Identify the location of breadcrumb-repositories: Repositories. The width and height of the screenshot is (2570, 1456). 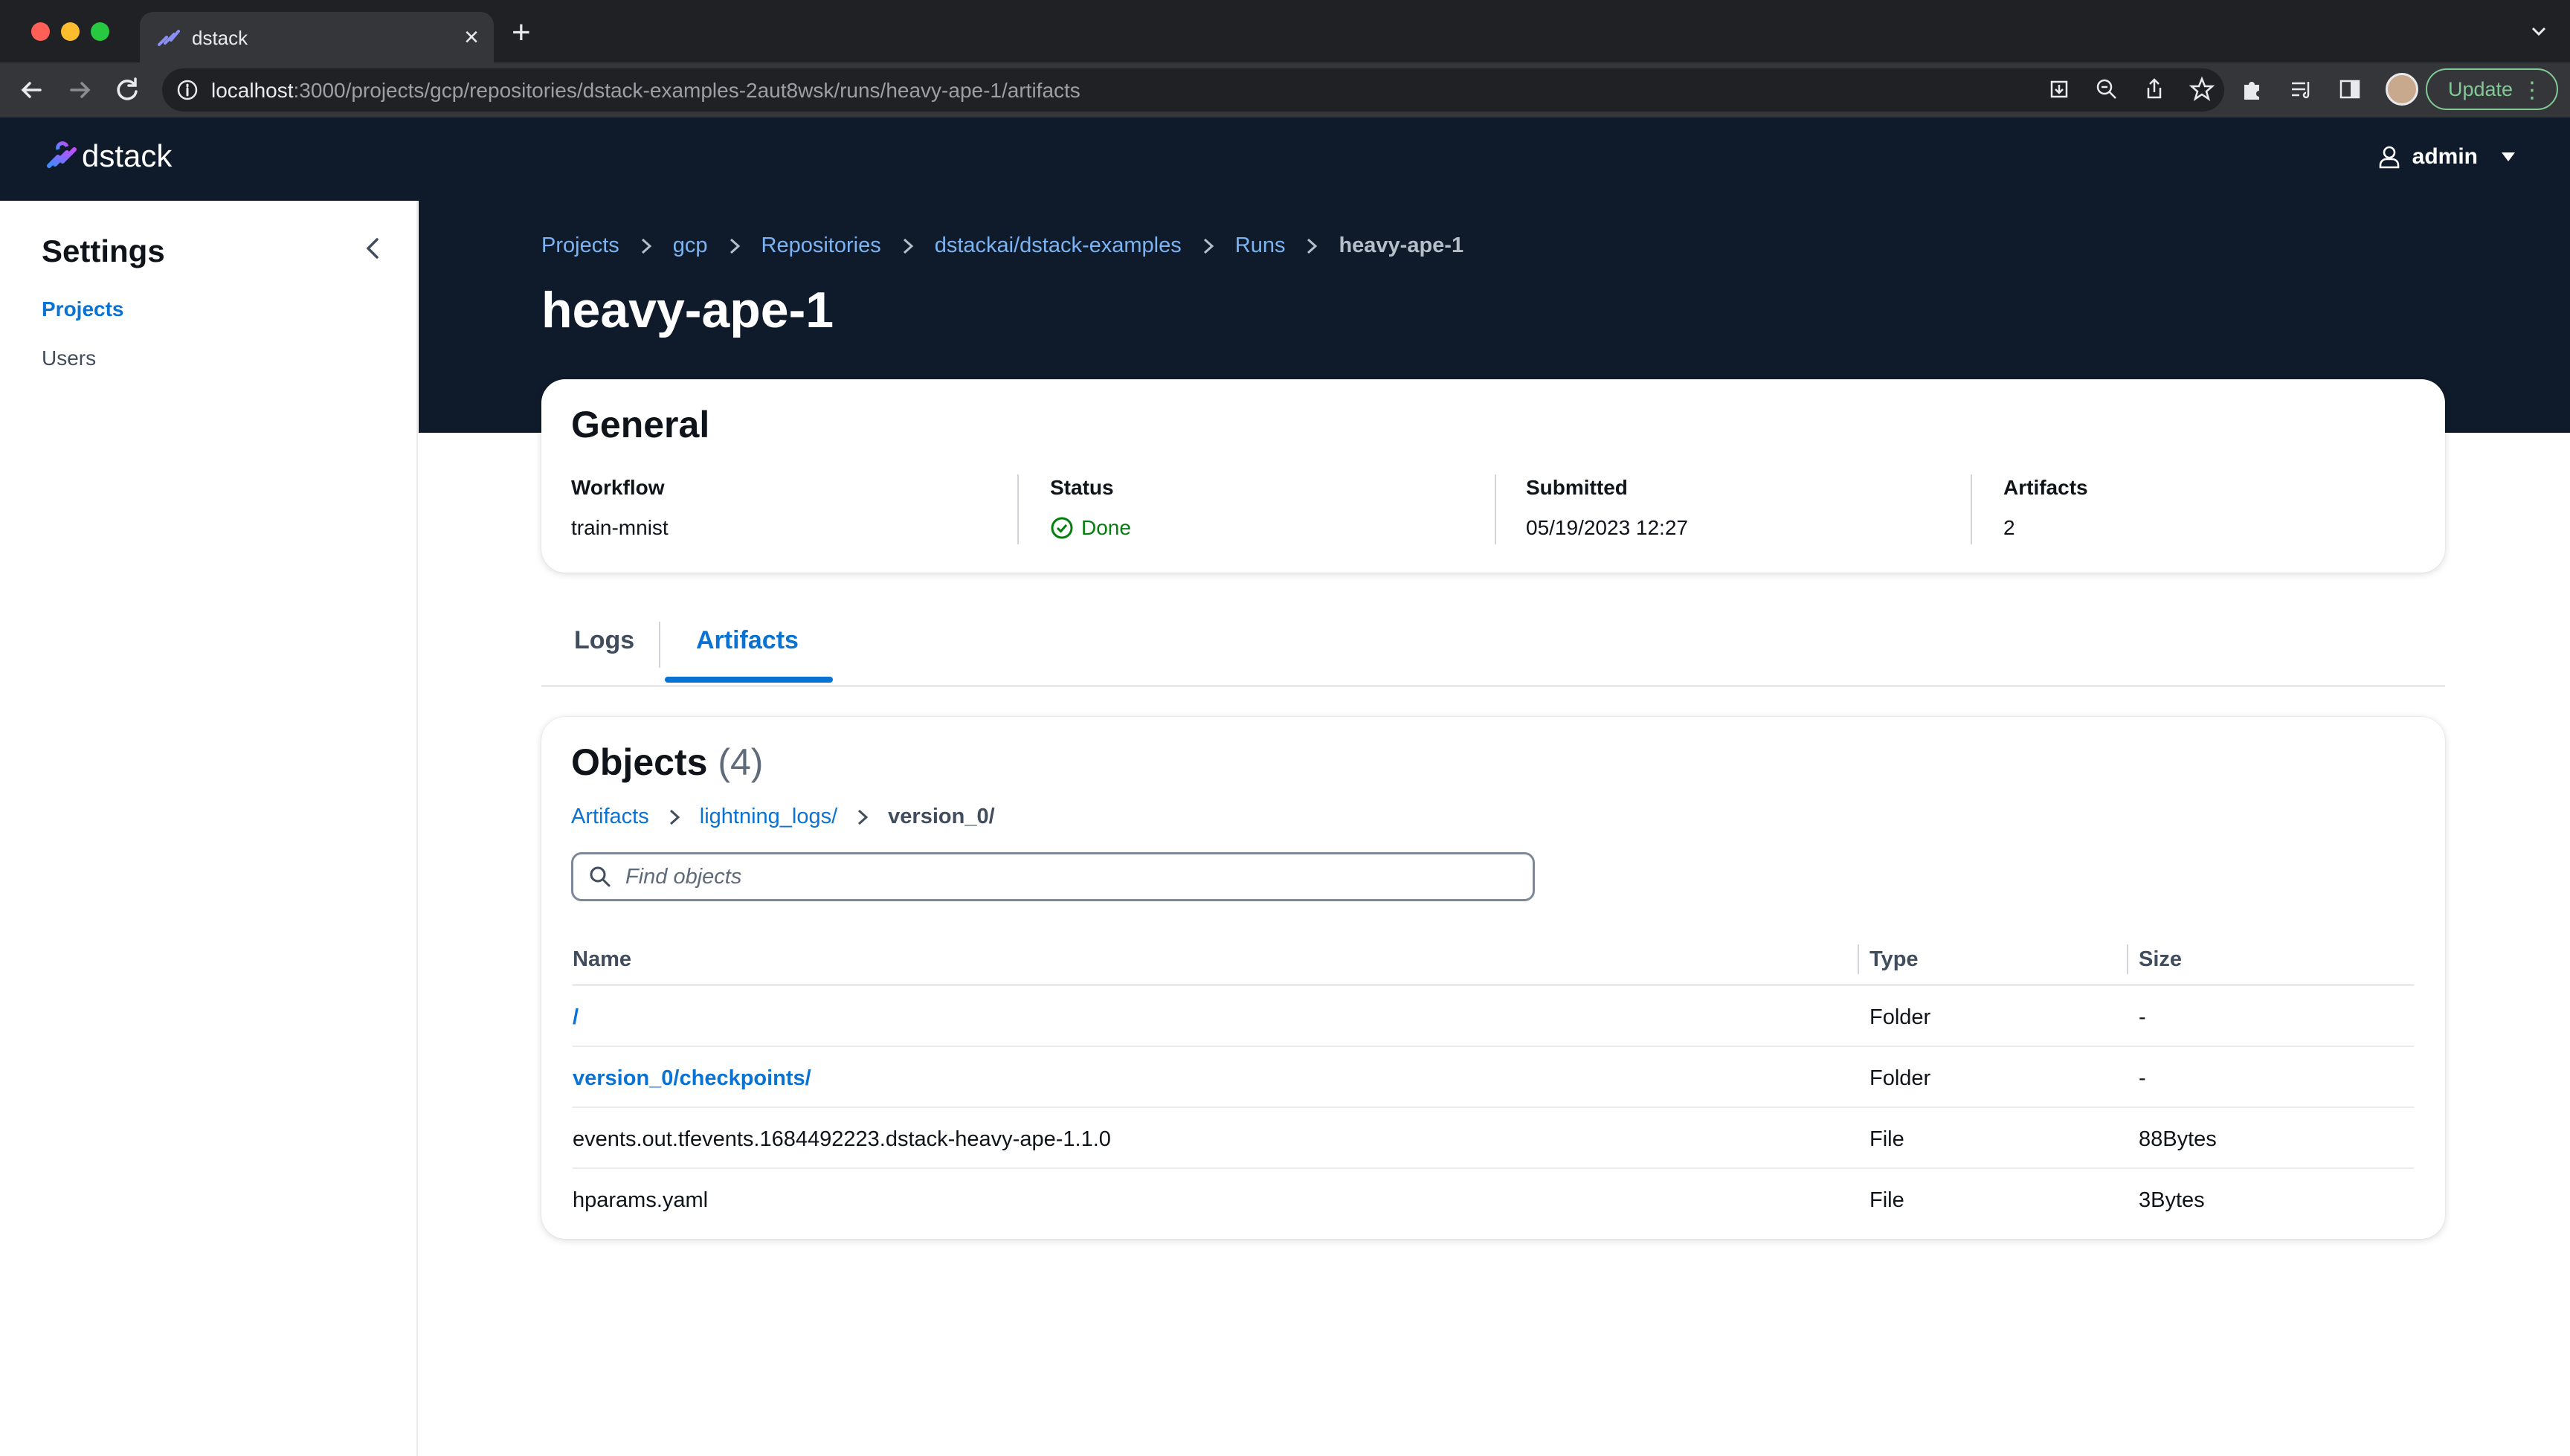
(821, 245).